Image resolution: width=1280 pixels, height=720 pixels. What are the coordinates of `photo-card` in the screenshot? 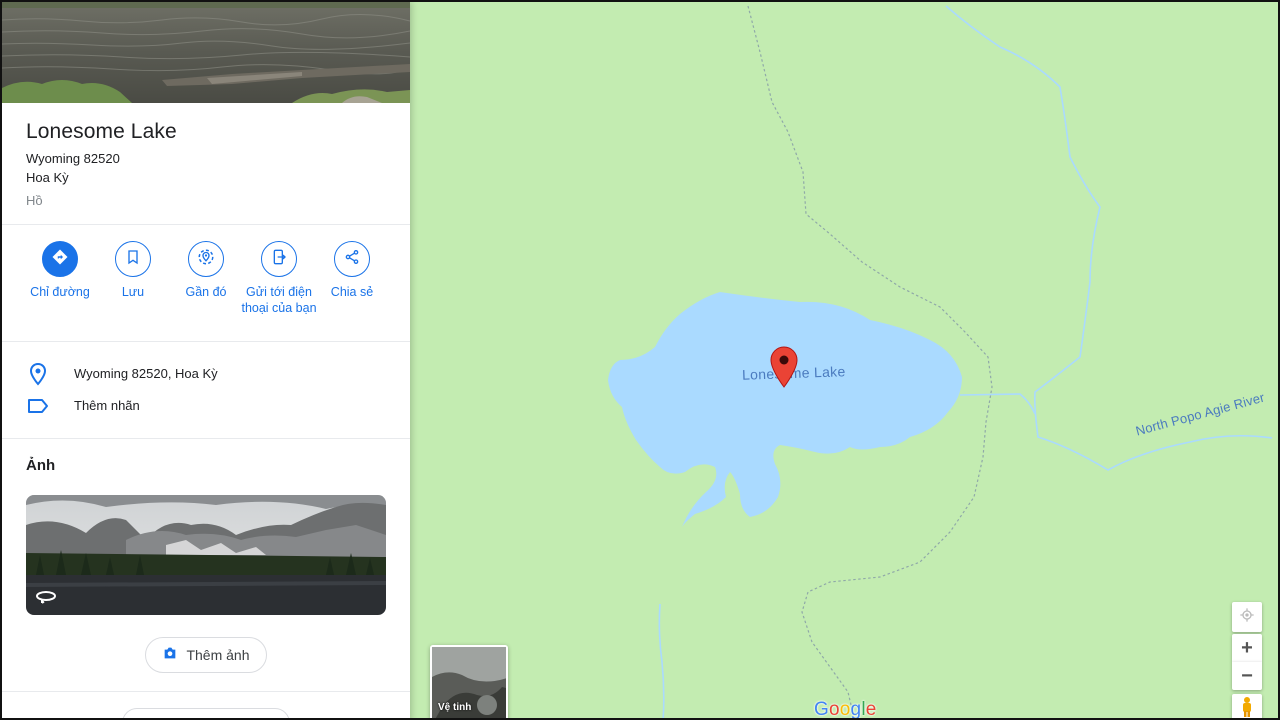 It's located at (206, 555).